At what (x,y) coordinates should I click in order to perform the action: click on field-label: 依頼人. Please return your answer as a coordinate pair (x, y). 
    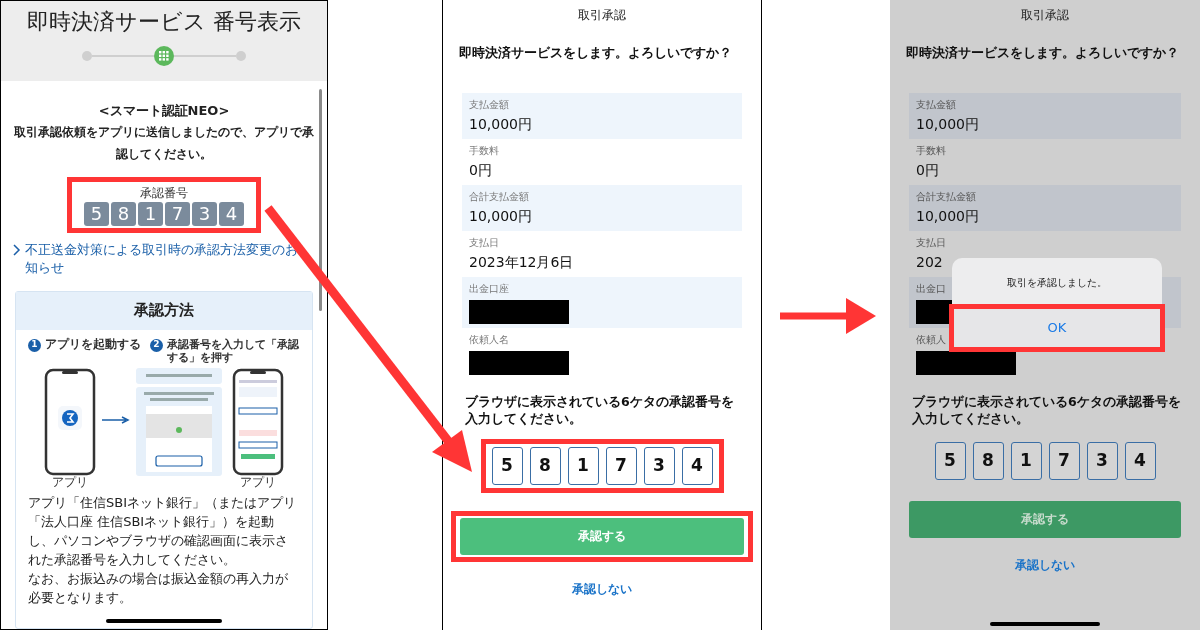
    Looking at the image, I should click on (931, 339).